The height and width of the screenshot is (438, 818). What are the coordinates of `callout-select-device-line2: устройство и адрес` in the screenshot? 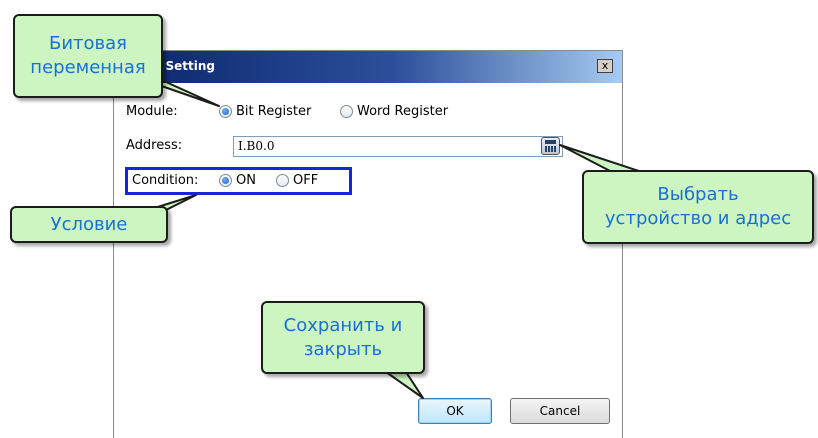 It's located at (698, 218).